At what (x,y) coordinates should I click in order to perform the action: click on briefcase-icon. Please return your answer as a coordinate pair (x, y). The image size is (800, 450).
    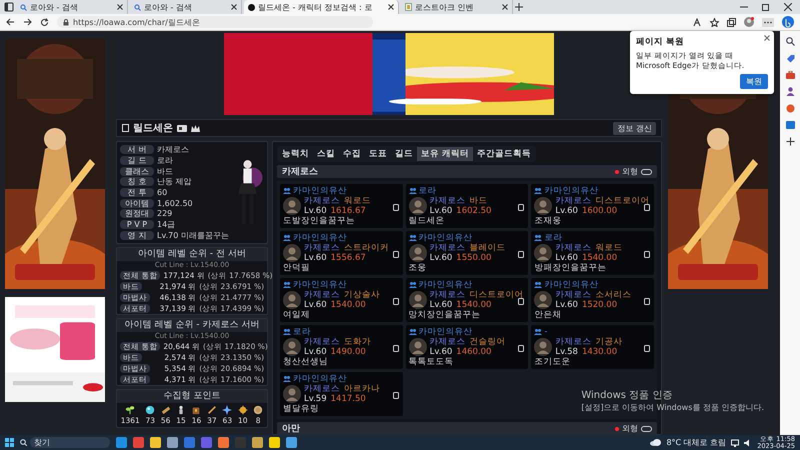
    Looking at the image, I should click on (790, 75).